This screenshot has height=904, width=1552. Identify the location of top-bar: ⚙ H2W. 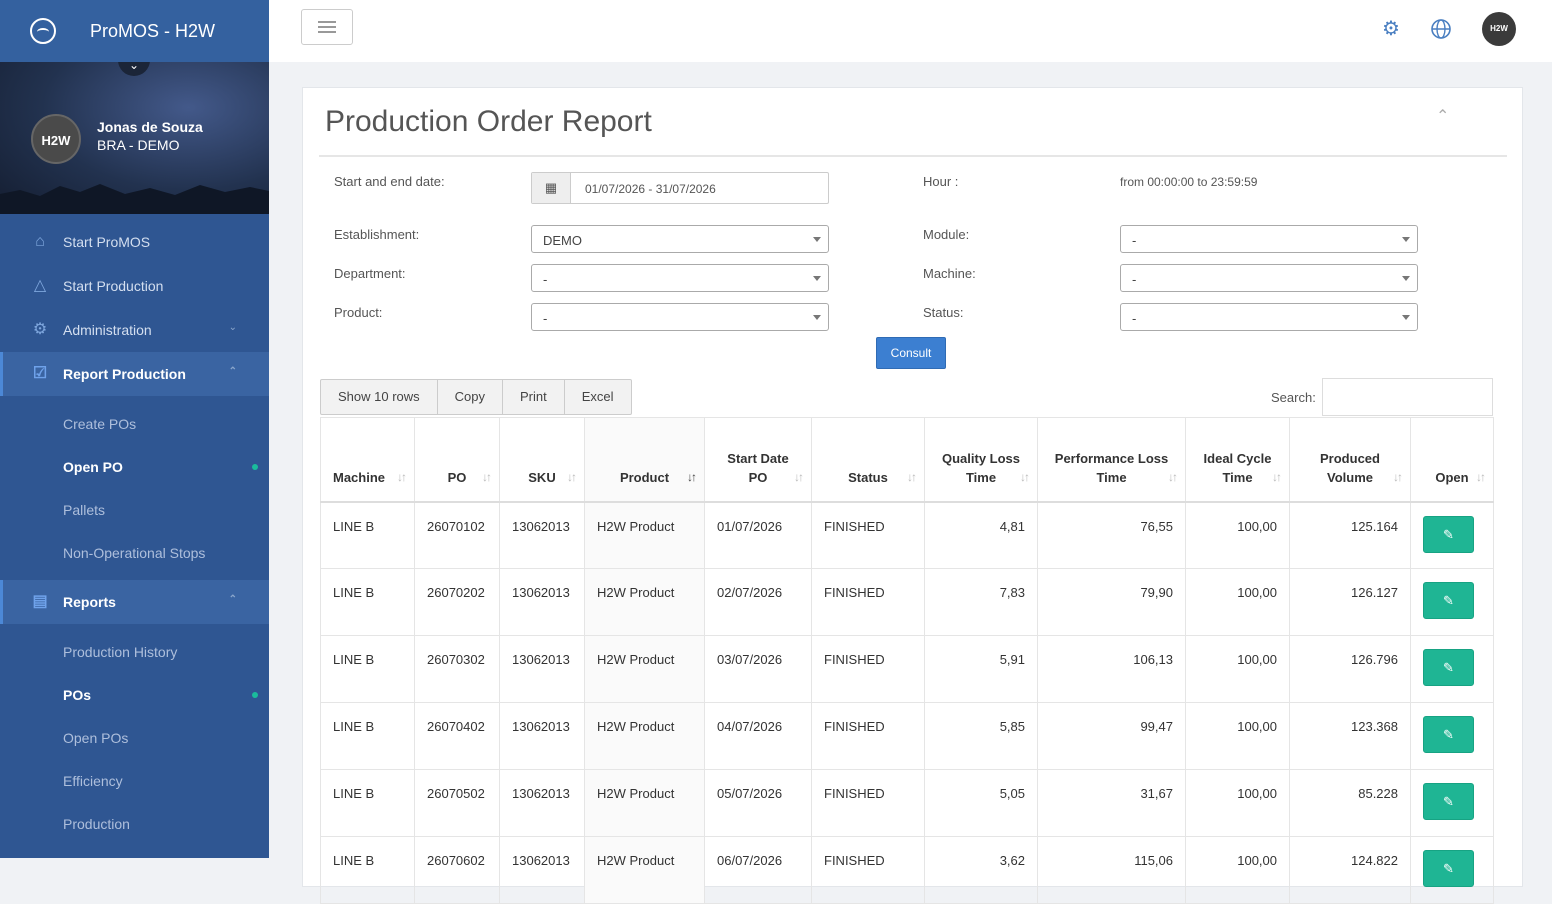
(910, 31).